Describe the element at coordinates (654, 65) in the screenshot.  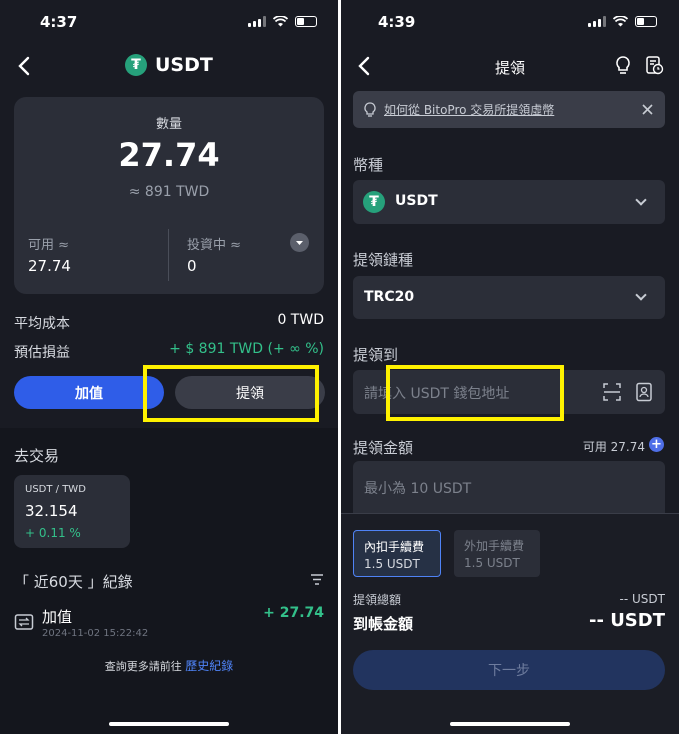
I see `history-icon` at that location.